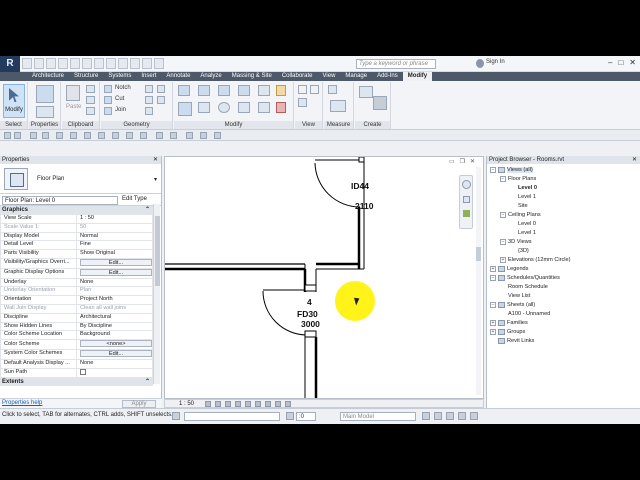 The width and height of the screenshot is (640, 480). Describe the element at coordinates (438, 416) in the screenshot. I see `select-pinned-icon` at that location.